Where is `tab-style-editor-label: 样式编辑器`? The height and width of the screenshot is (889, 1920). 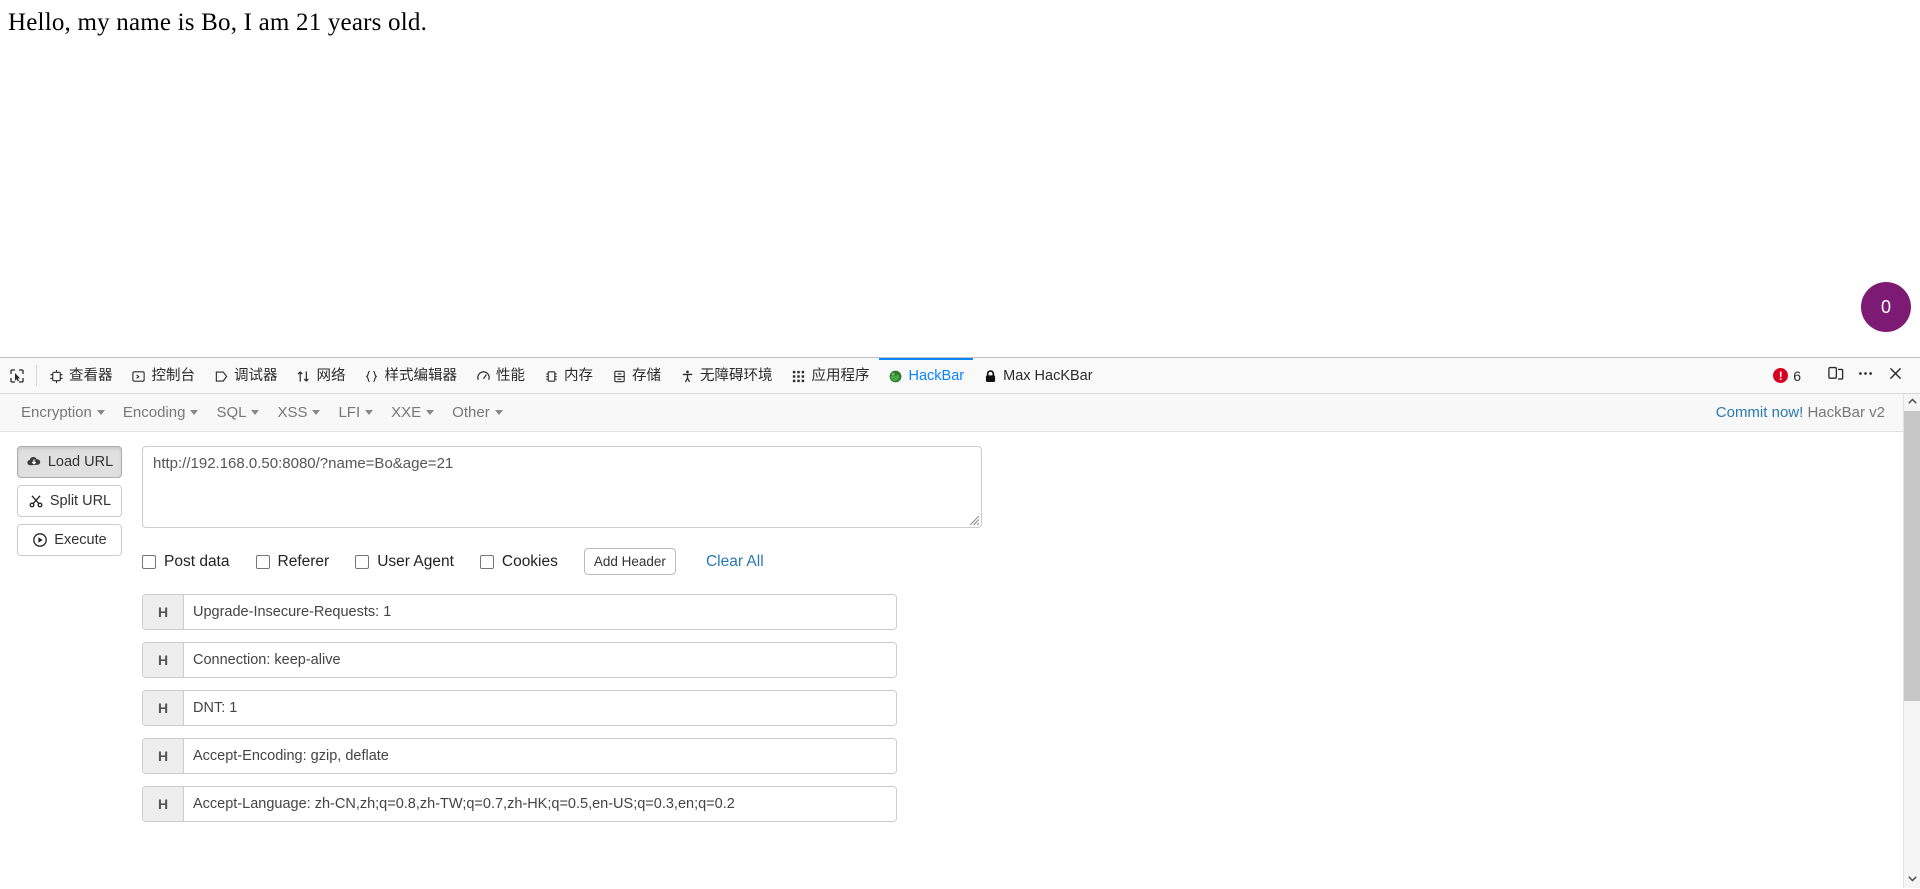 tab-style-editor-label: 样式编辑器 is located at coordinates (421, 376).